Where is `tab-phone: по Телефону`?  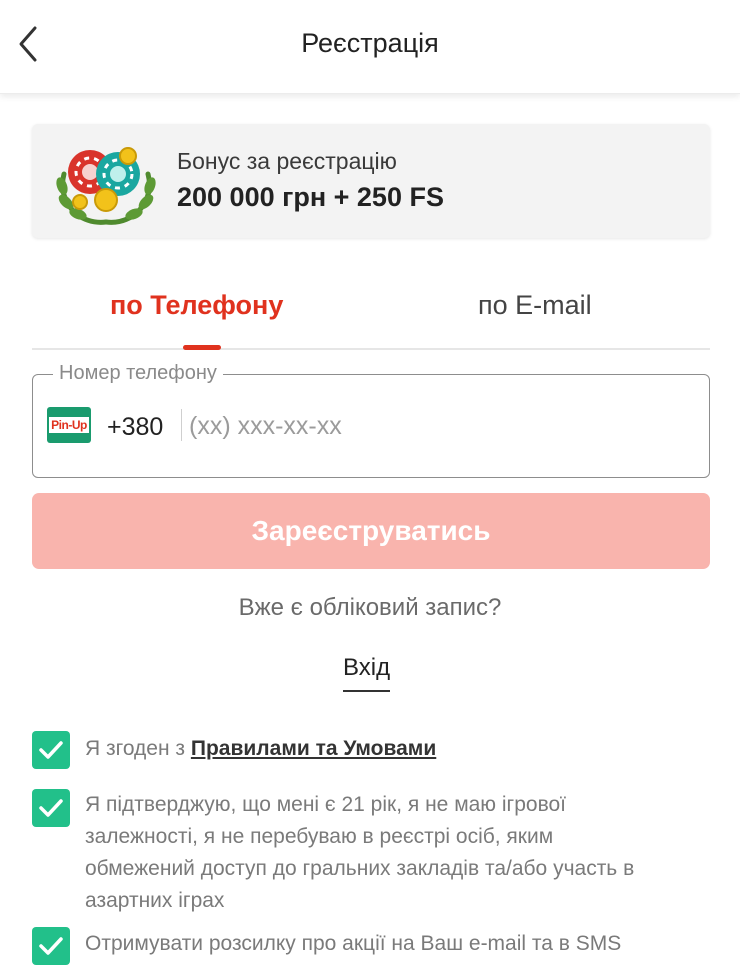 tab-phone: по Телефону is located at coordinates (196, 310).